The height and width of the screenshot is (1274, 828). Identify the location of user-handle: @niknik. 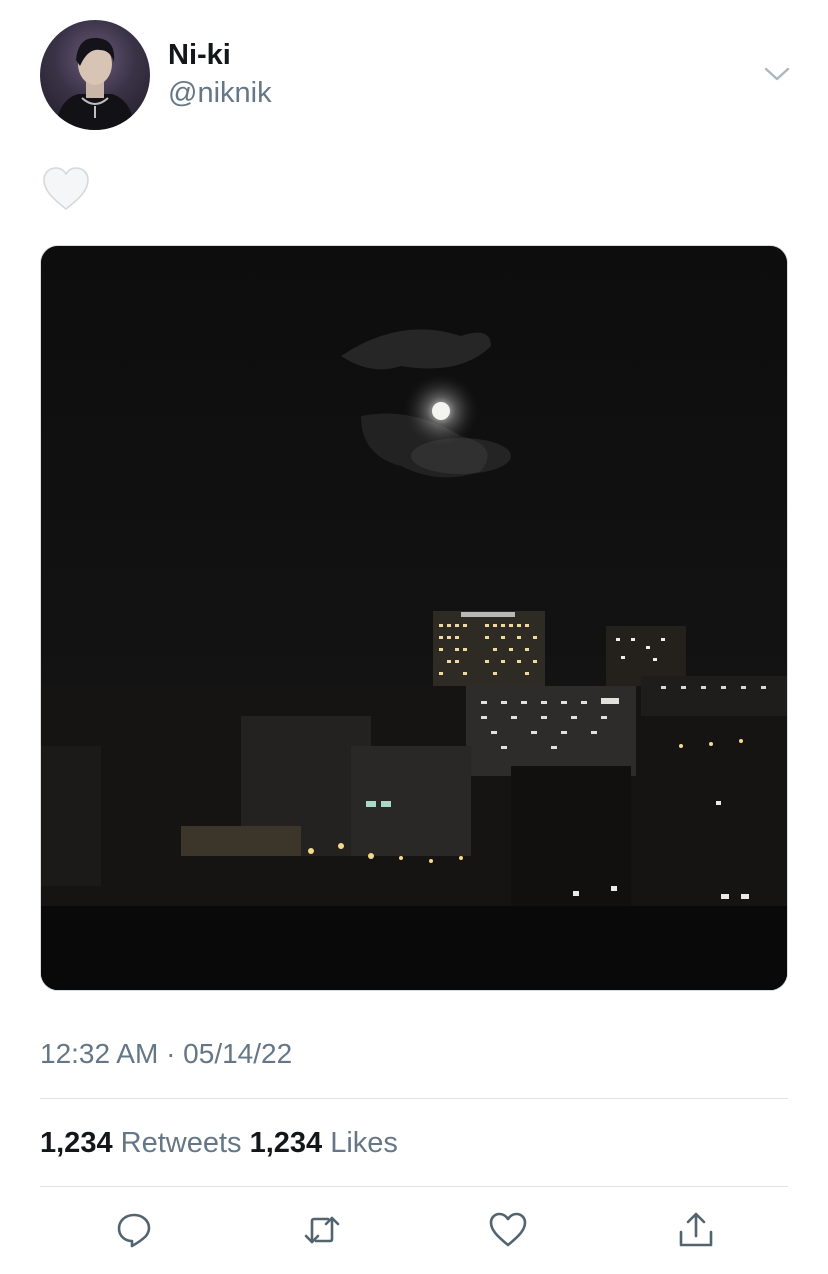
(220, 93).